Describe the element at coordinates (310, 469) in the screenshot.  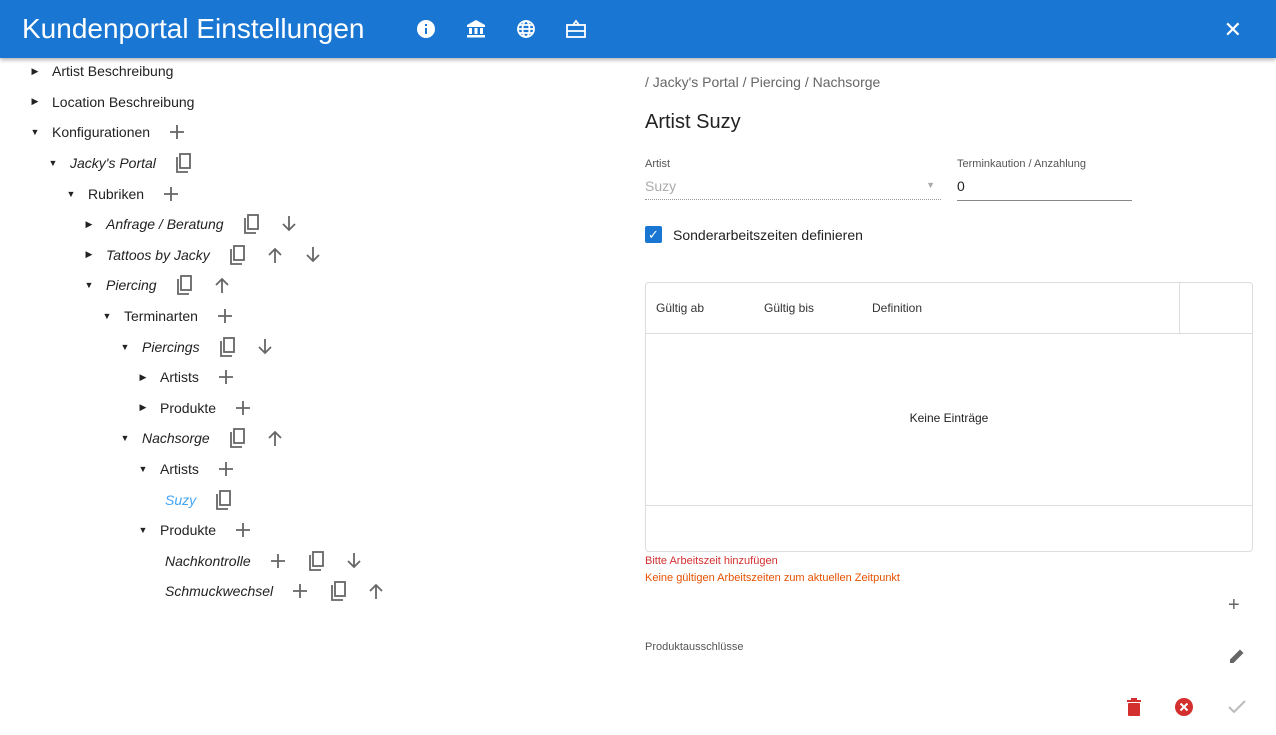
I see `tree-node: ▼ Artists` at that location.